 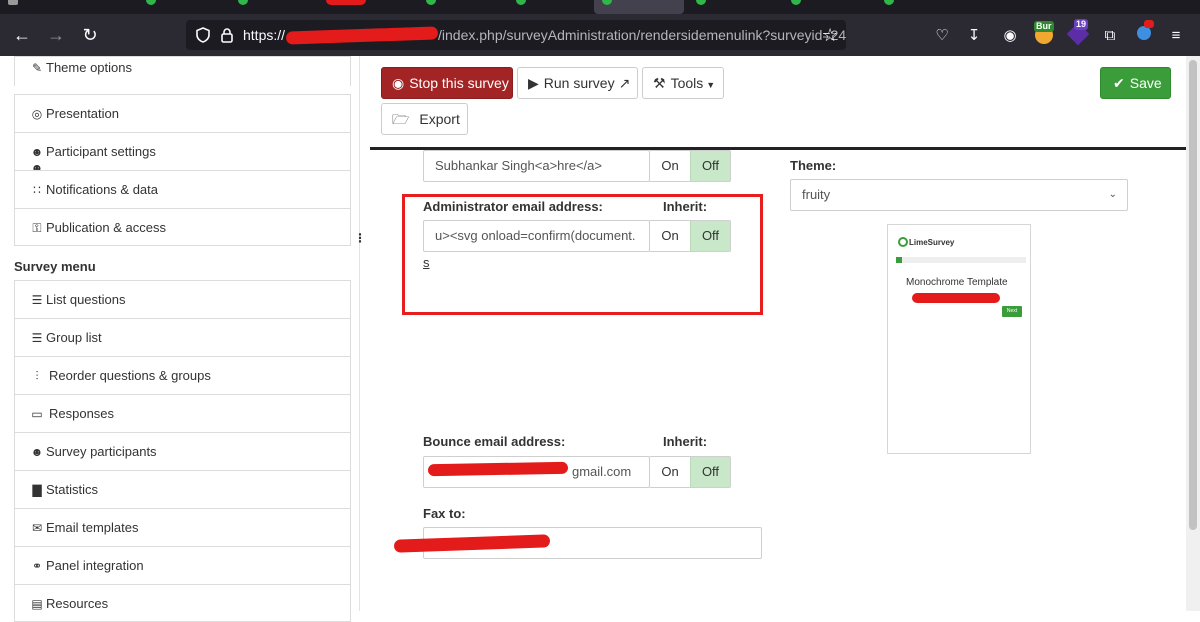 What do you see at coordinates (92, 527) in the screenshot?
I see `sidebar-item-label: Email templates` at bounding box center [92, 527].